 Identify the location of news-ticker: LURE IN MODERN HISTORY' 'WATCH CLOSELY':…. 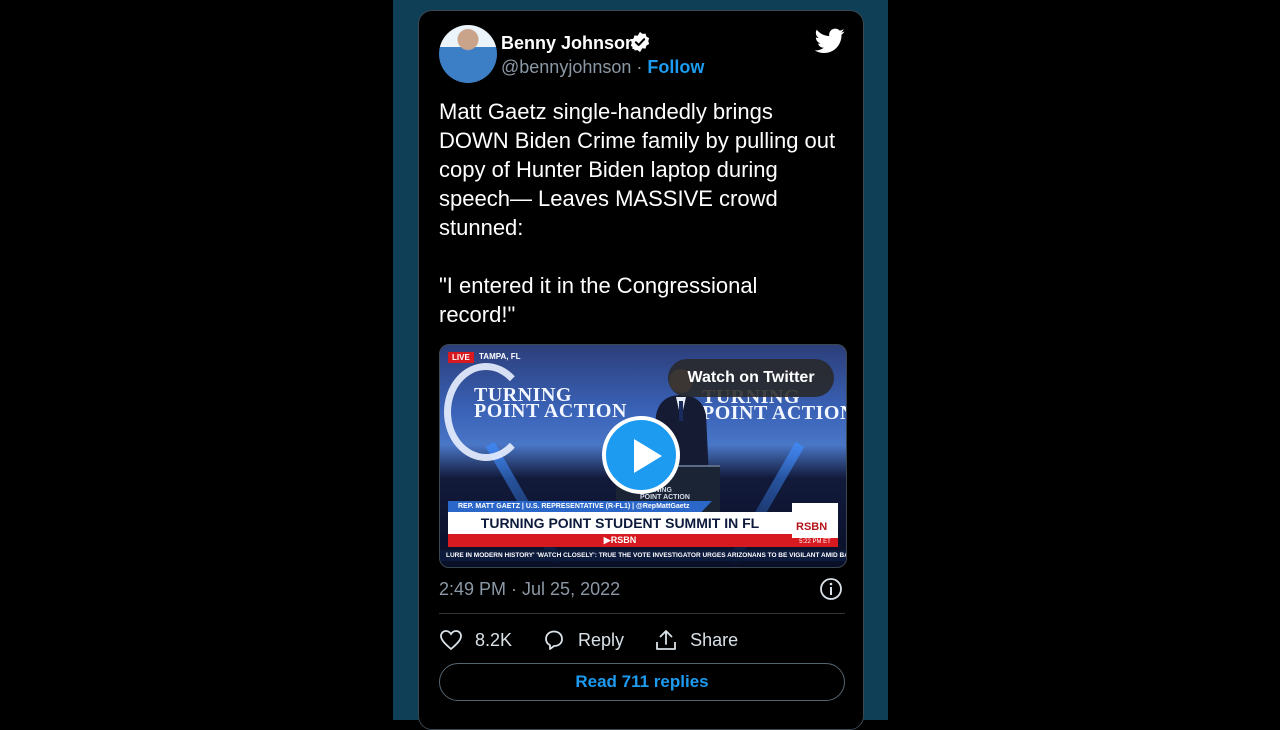
(643, 555).